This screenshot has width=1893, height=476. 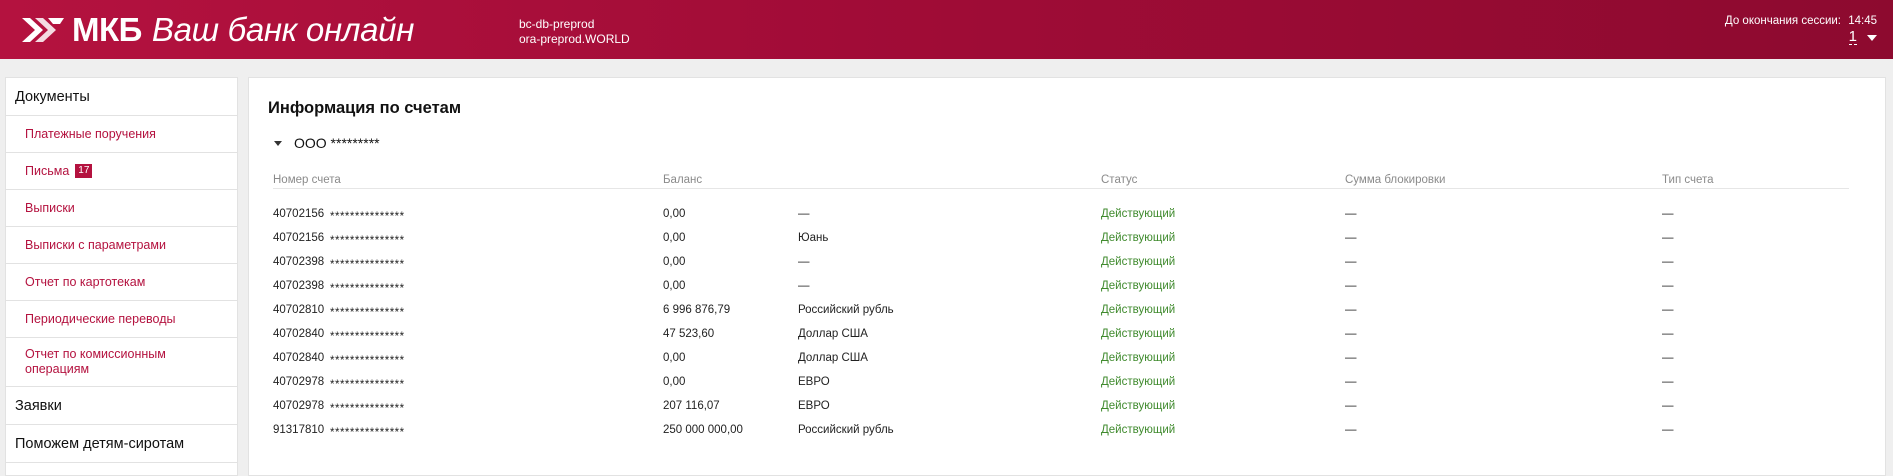 I want to click on balance-value: 207 116,07, so click(x=691, y=406).